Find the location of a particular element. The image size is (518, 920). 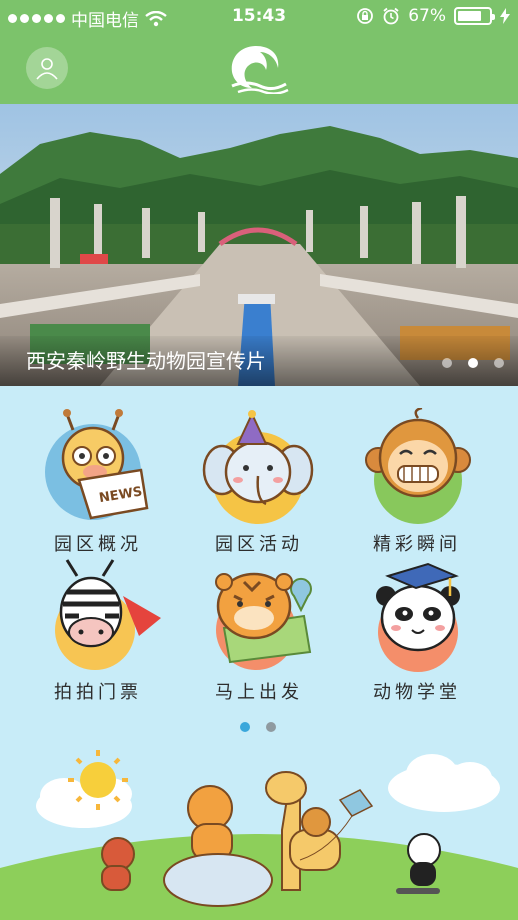

charging-icon is located at coordinates (505, 16).